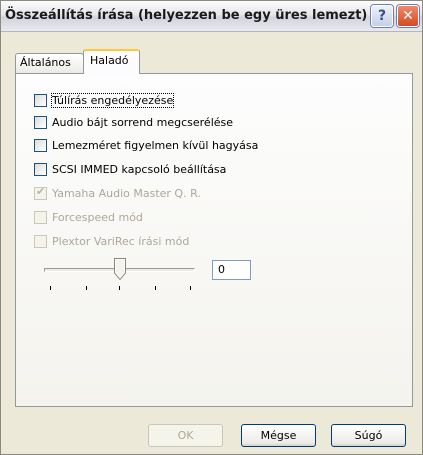  I want to click on varirec-slider-thumb, so click(120, 269).